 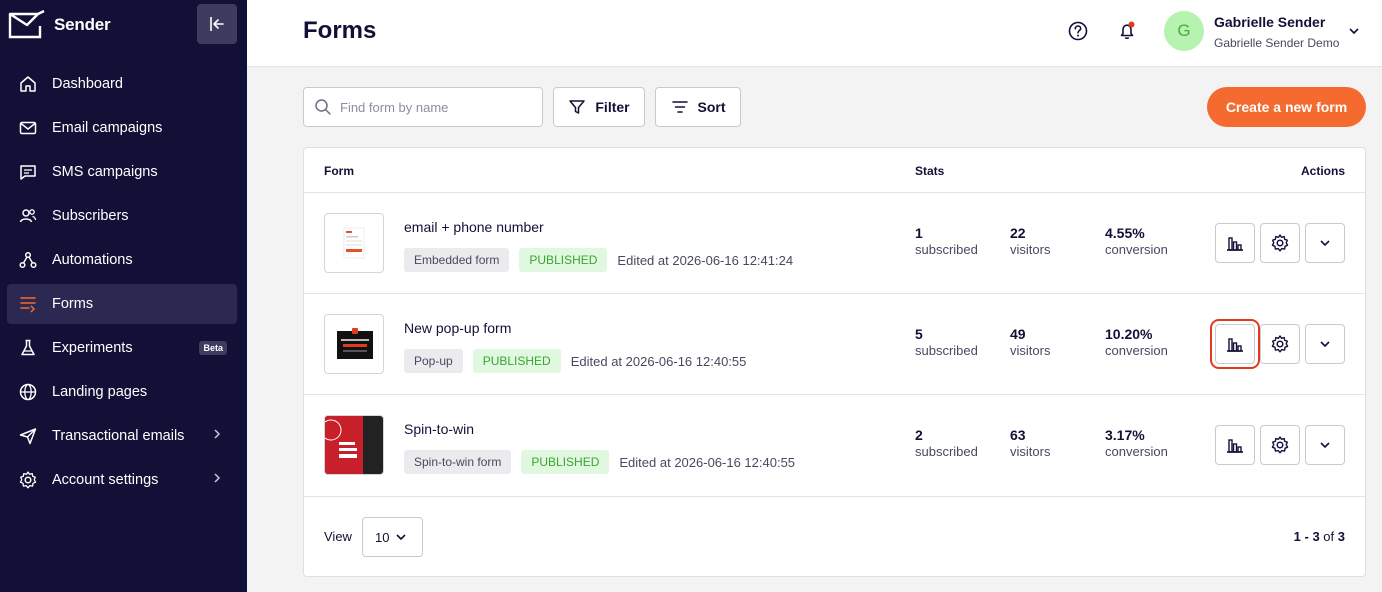 What do you see at coordinates (1136, 342) in the screenshot?
I see `stat-conversion: 10.20% conversion` at bounding box center [1136, 342].